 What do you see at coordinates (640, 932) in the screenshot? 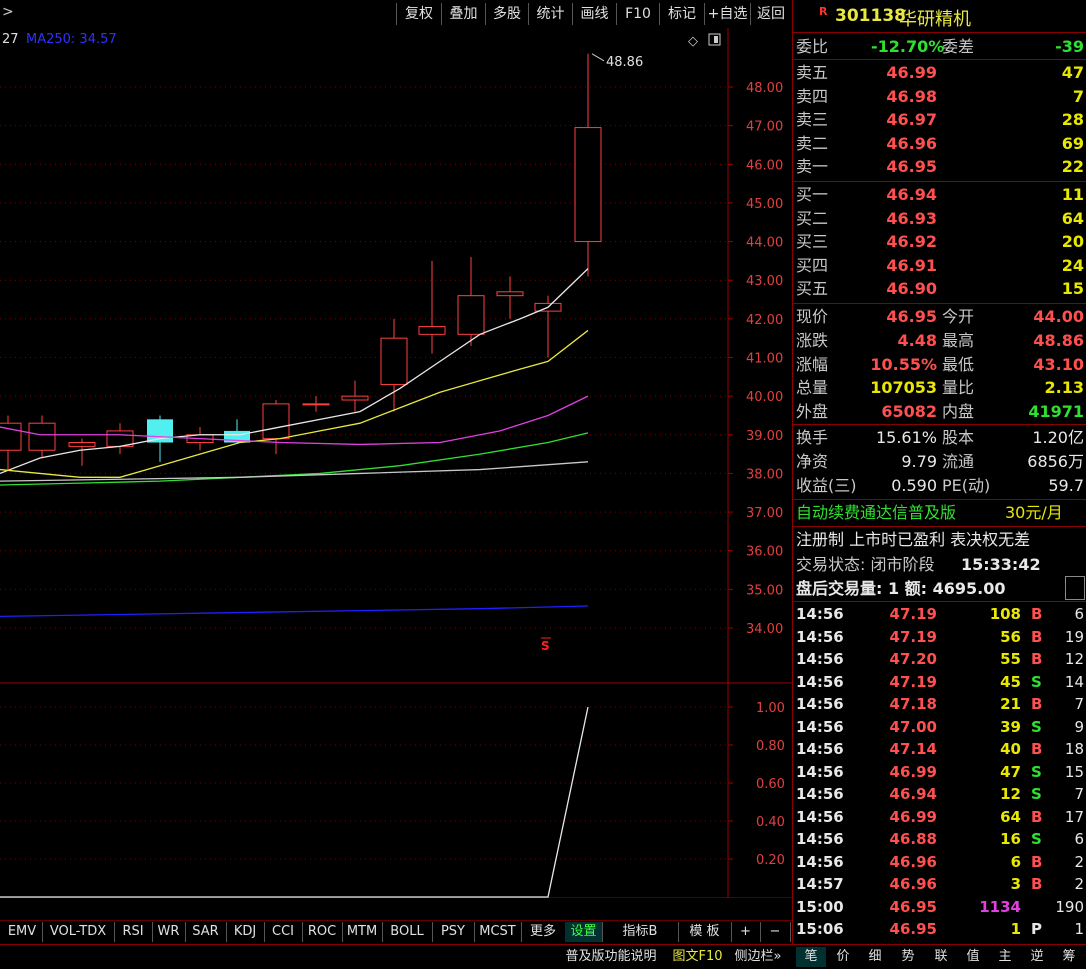
I see `indicator-tab: 指标B` at bounding box center [640, 932].